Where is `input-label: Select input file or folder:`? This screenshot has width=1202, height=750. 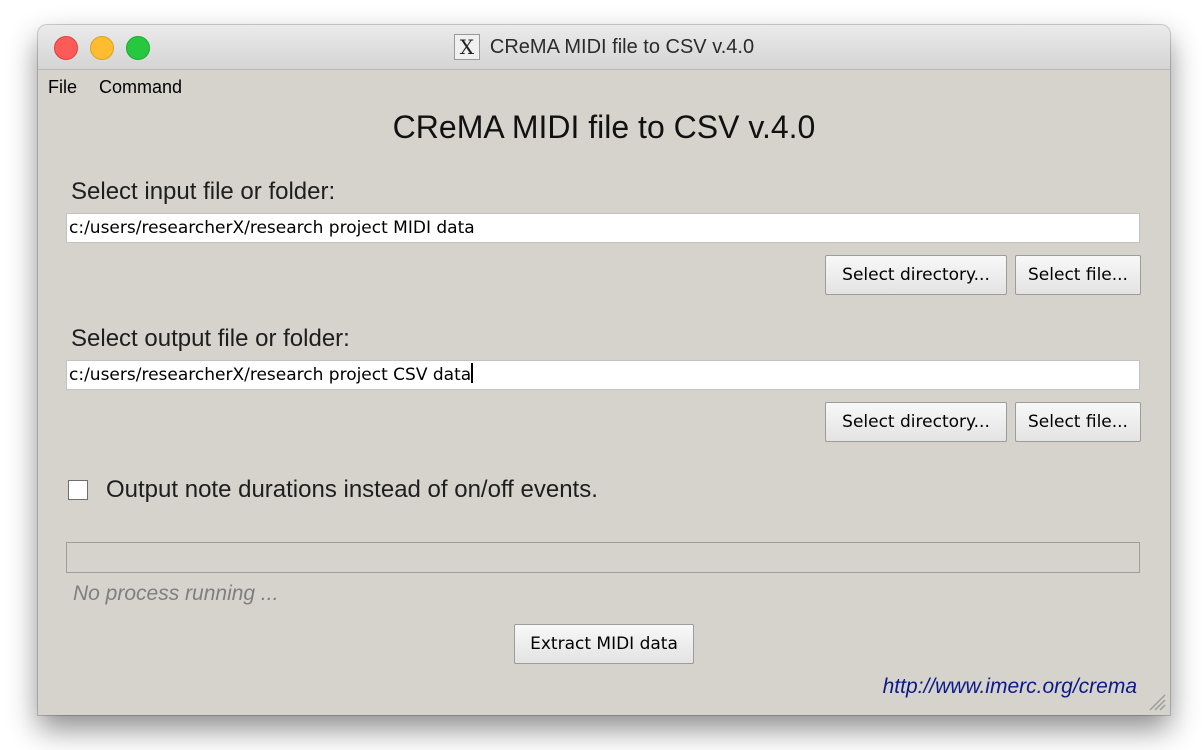
input-label: Select input file or folder: is located at coordinates (203, 191).